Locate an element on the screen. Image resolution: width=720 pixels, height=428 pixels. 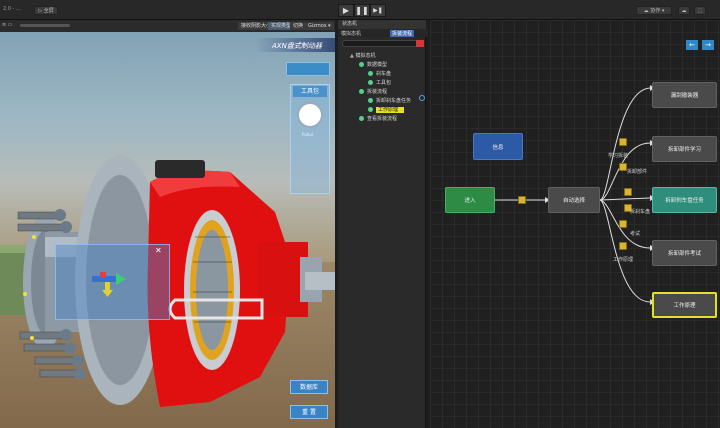
account-icon: ⬚ is located at coordinates (700, 10).